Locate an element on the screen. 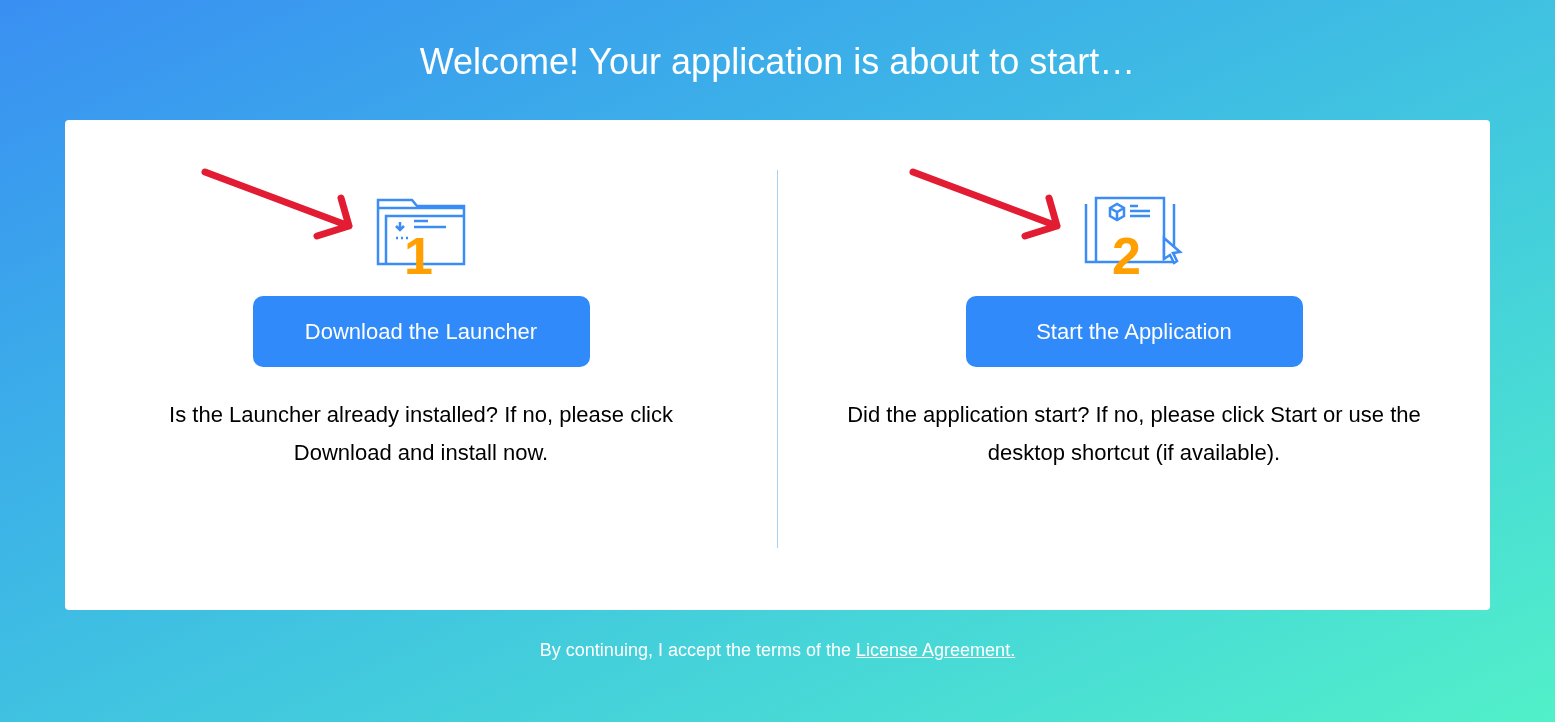 Image resolution: width=1555 pixels, height=722 pixels. start-button: Start the Application is located at coordinates (1134, 331).